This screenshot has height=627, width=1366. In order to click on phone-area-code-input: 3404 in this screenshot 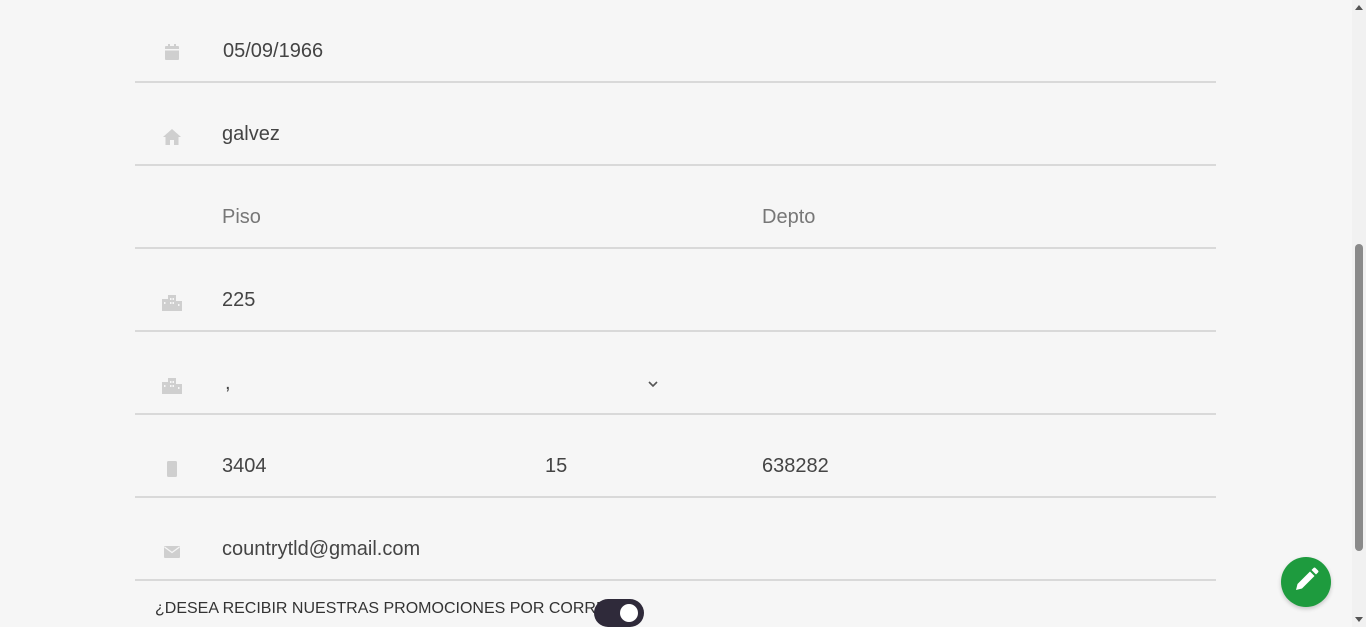, I will do `click(244, 466)`.